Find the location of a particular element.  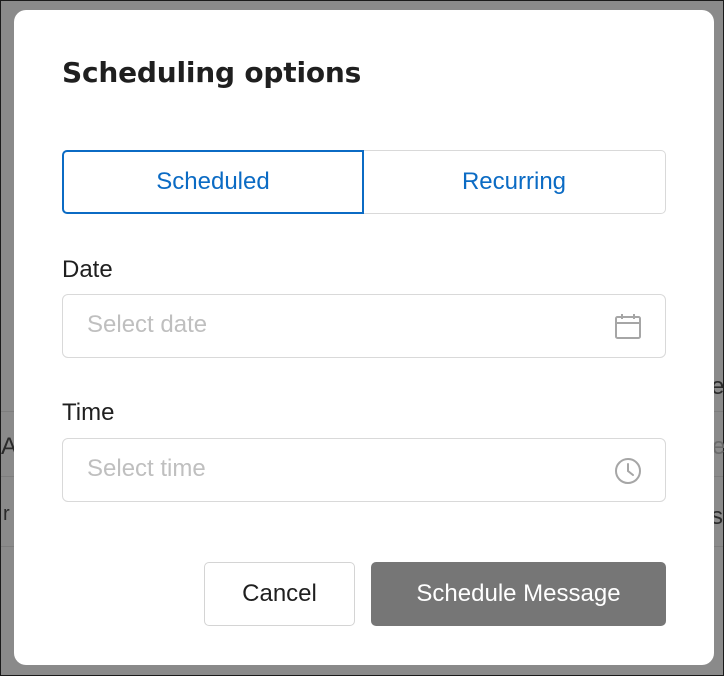

time-label: Time is located at coordinates (88, 412).